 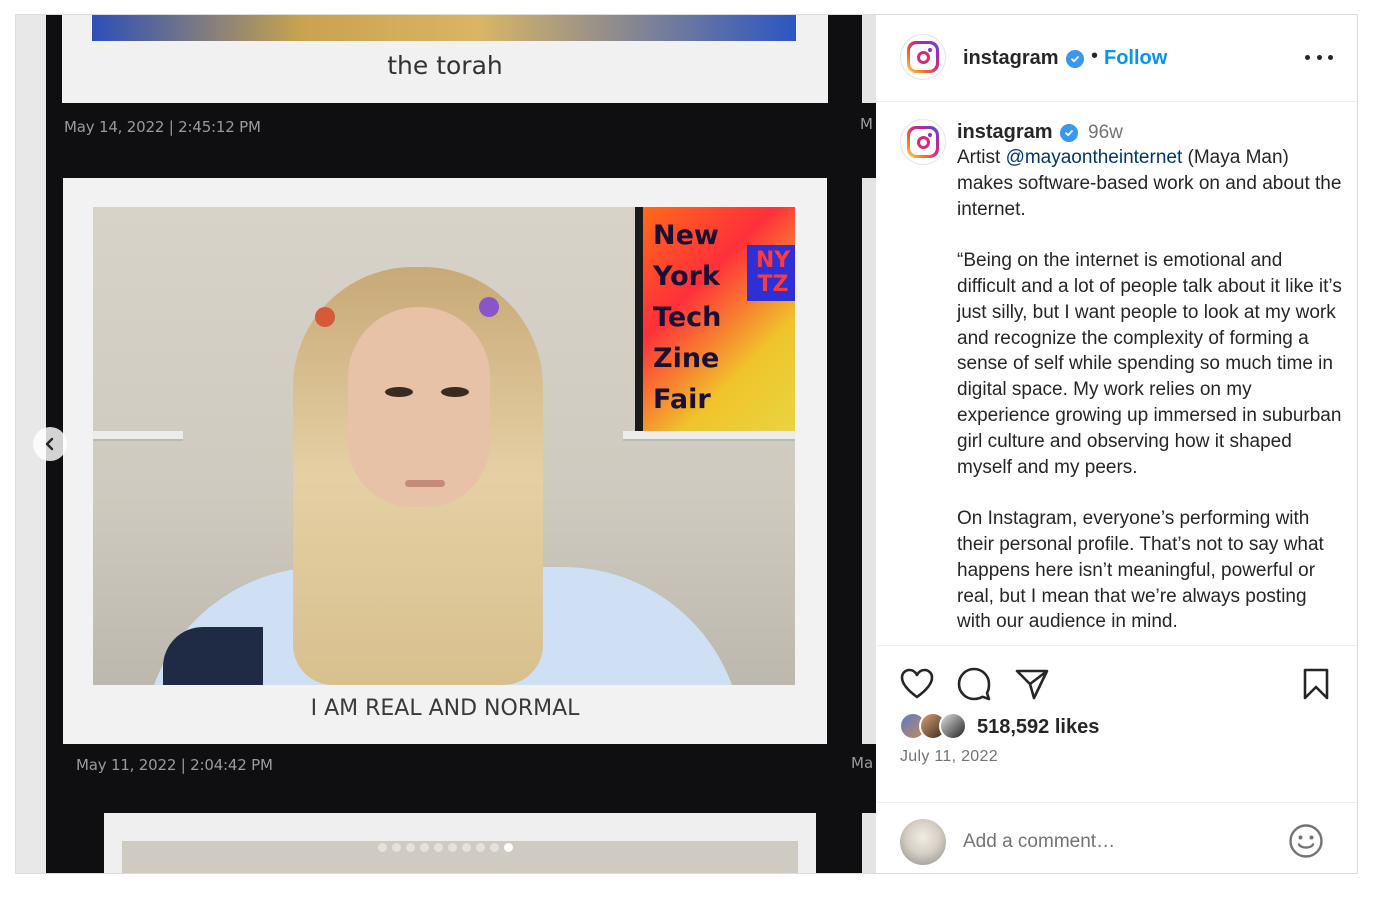 I want to click on chevron-left-icon, so click(x=49, y=444).